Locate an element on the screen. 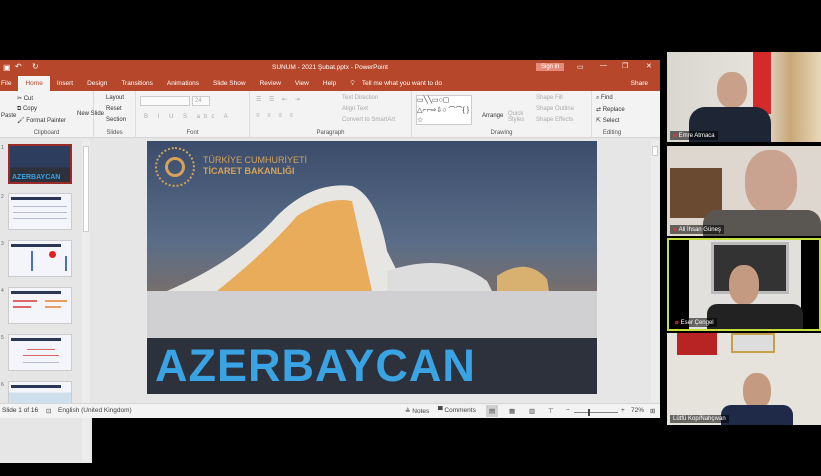 The width and height of the screenshot is (821, 476). slides-group: New Slide Layout Reset Section Slides is located at coordinates (106, 114).